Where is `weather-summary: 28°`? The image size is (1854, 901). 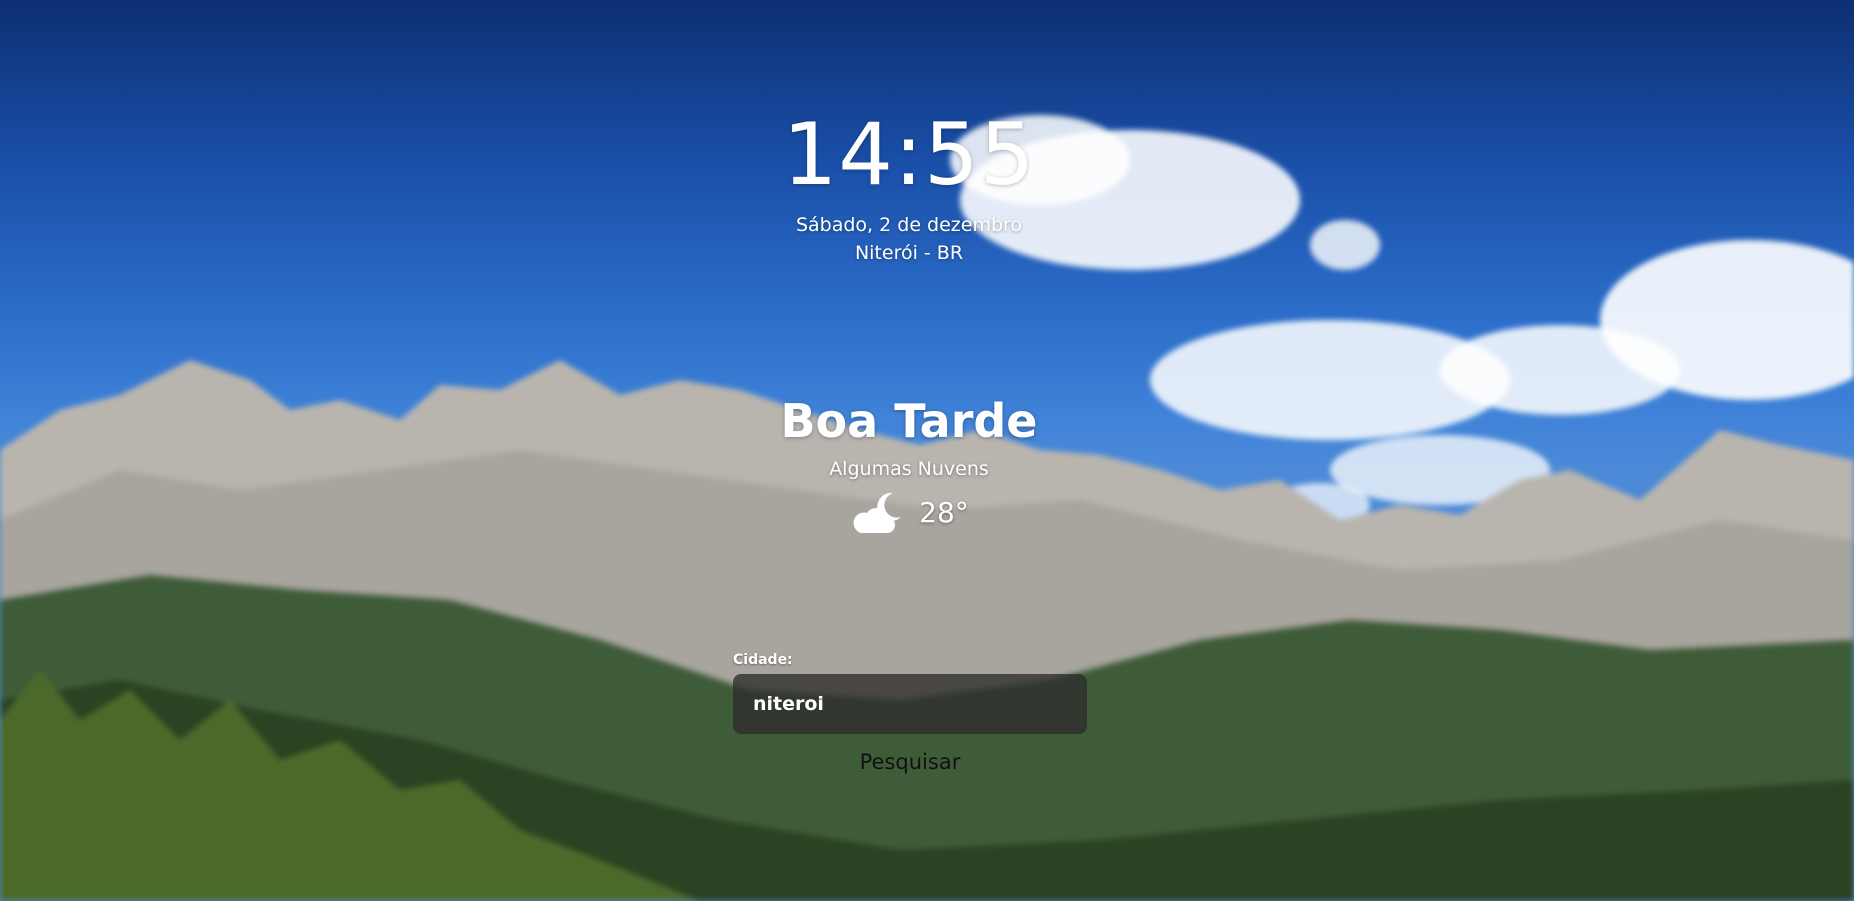
weather-summary: 28° is located at coordinates (909, 513).